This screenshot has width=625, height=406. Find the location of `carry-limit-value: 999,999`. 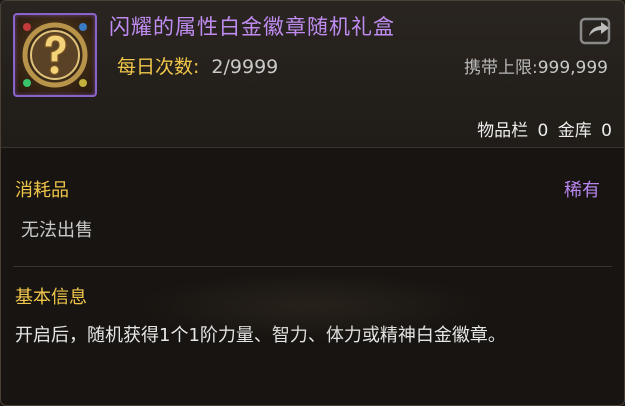

carry-limit-value: 999,999 is located at coordinates (572, 68).